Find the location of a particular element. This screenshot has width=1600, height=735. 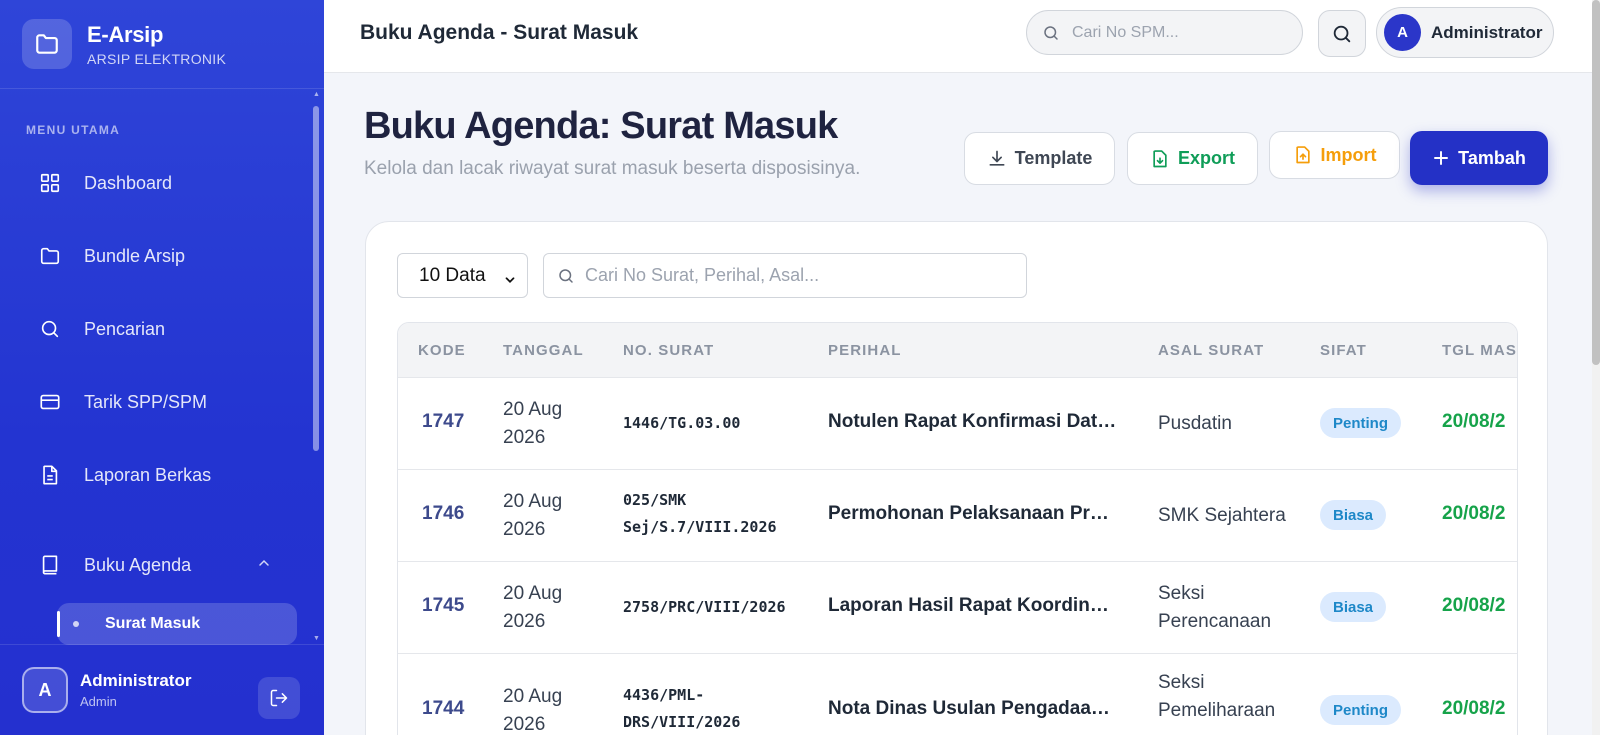

template-button: Template is located at coordinates (1039, 158).